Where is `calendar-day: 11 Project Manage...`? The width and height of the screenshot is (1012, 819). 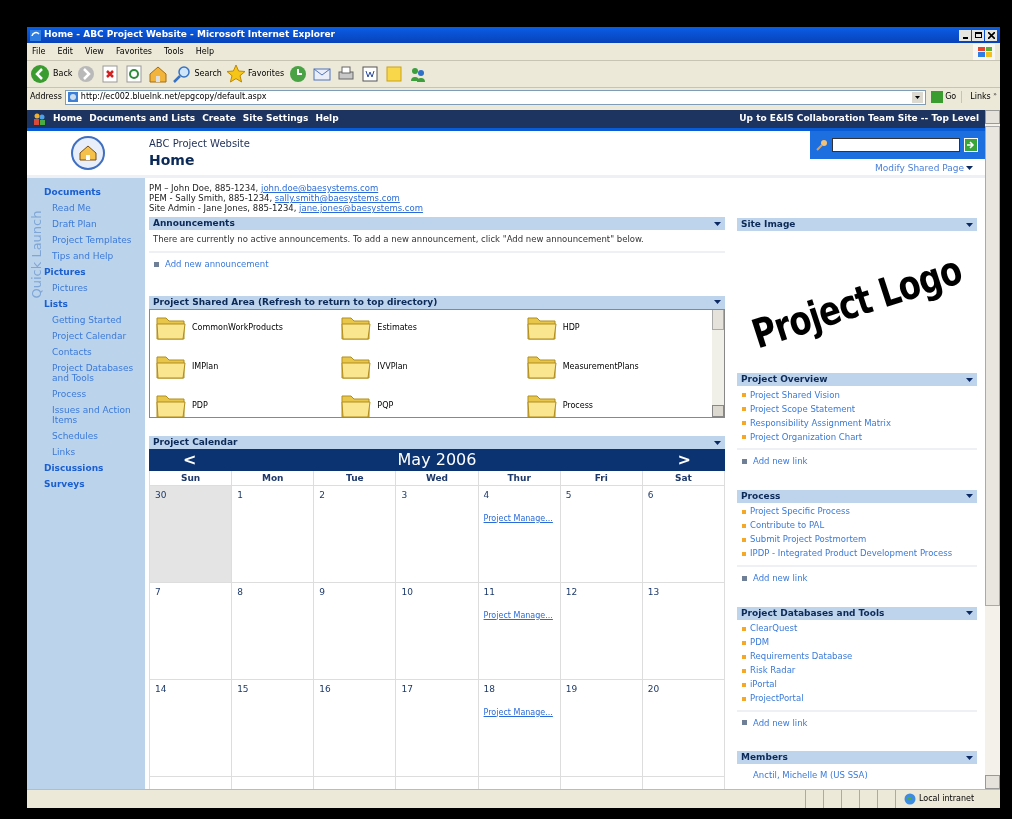
calendar-day: 11 Project Manage... is located at coordinates (519, 631).